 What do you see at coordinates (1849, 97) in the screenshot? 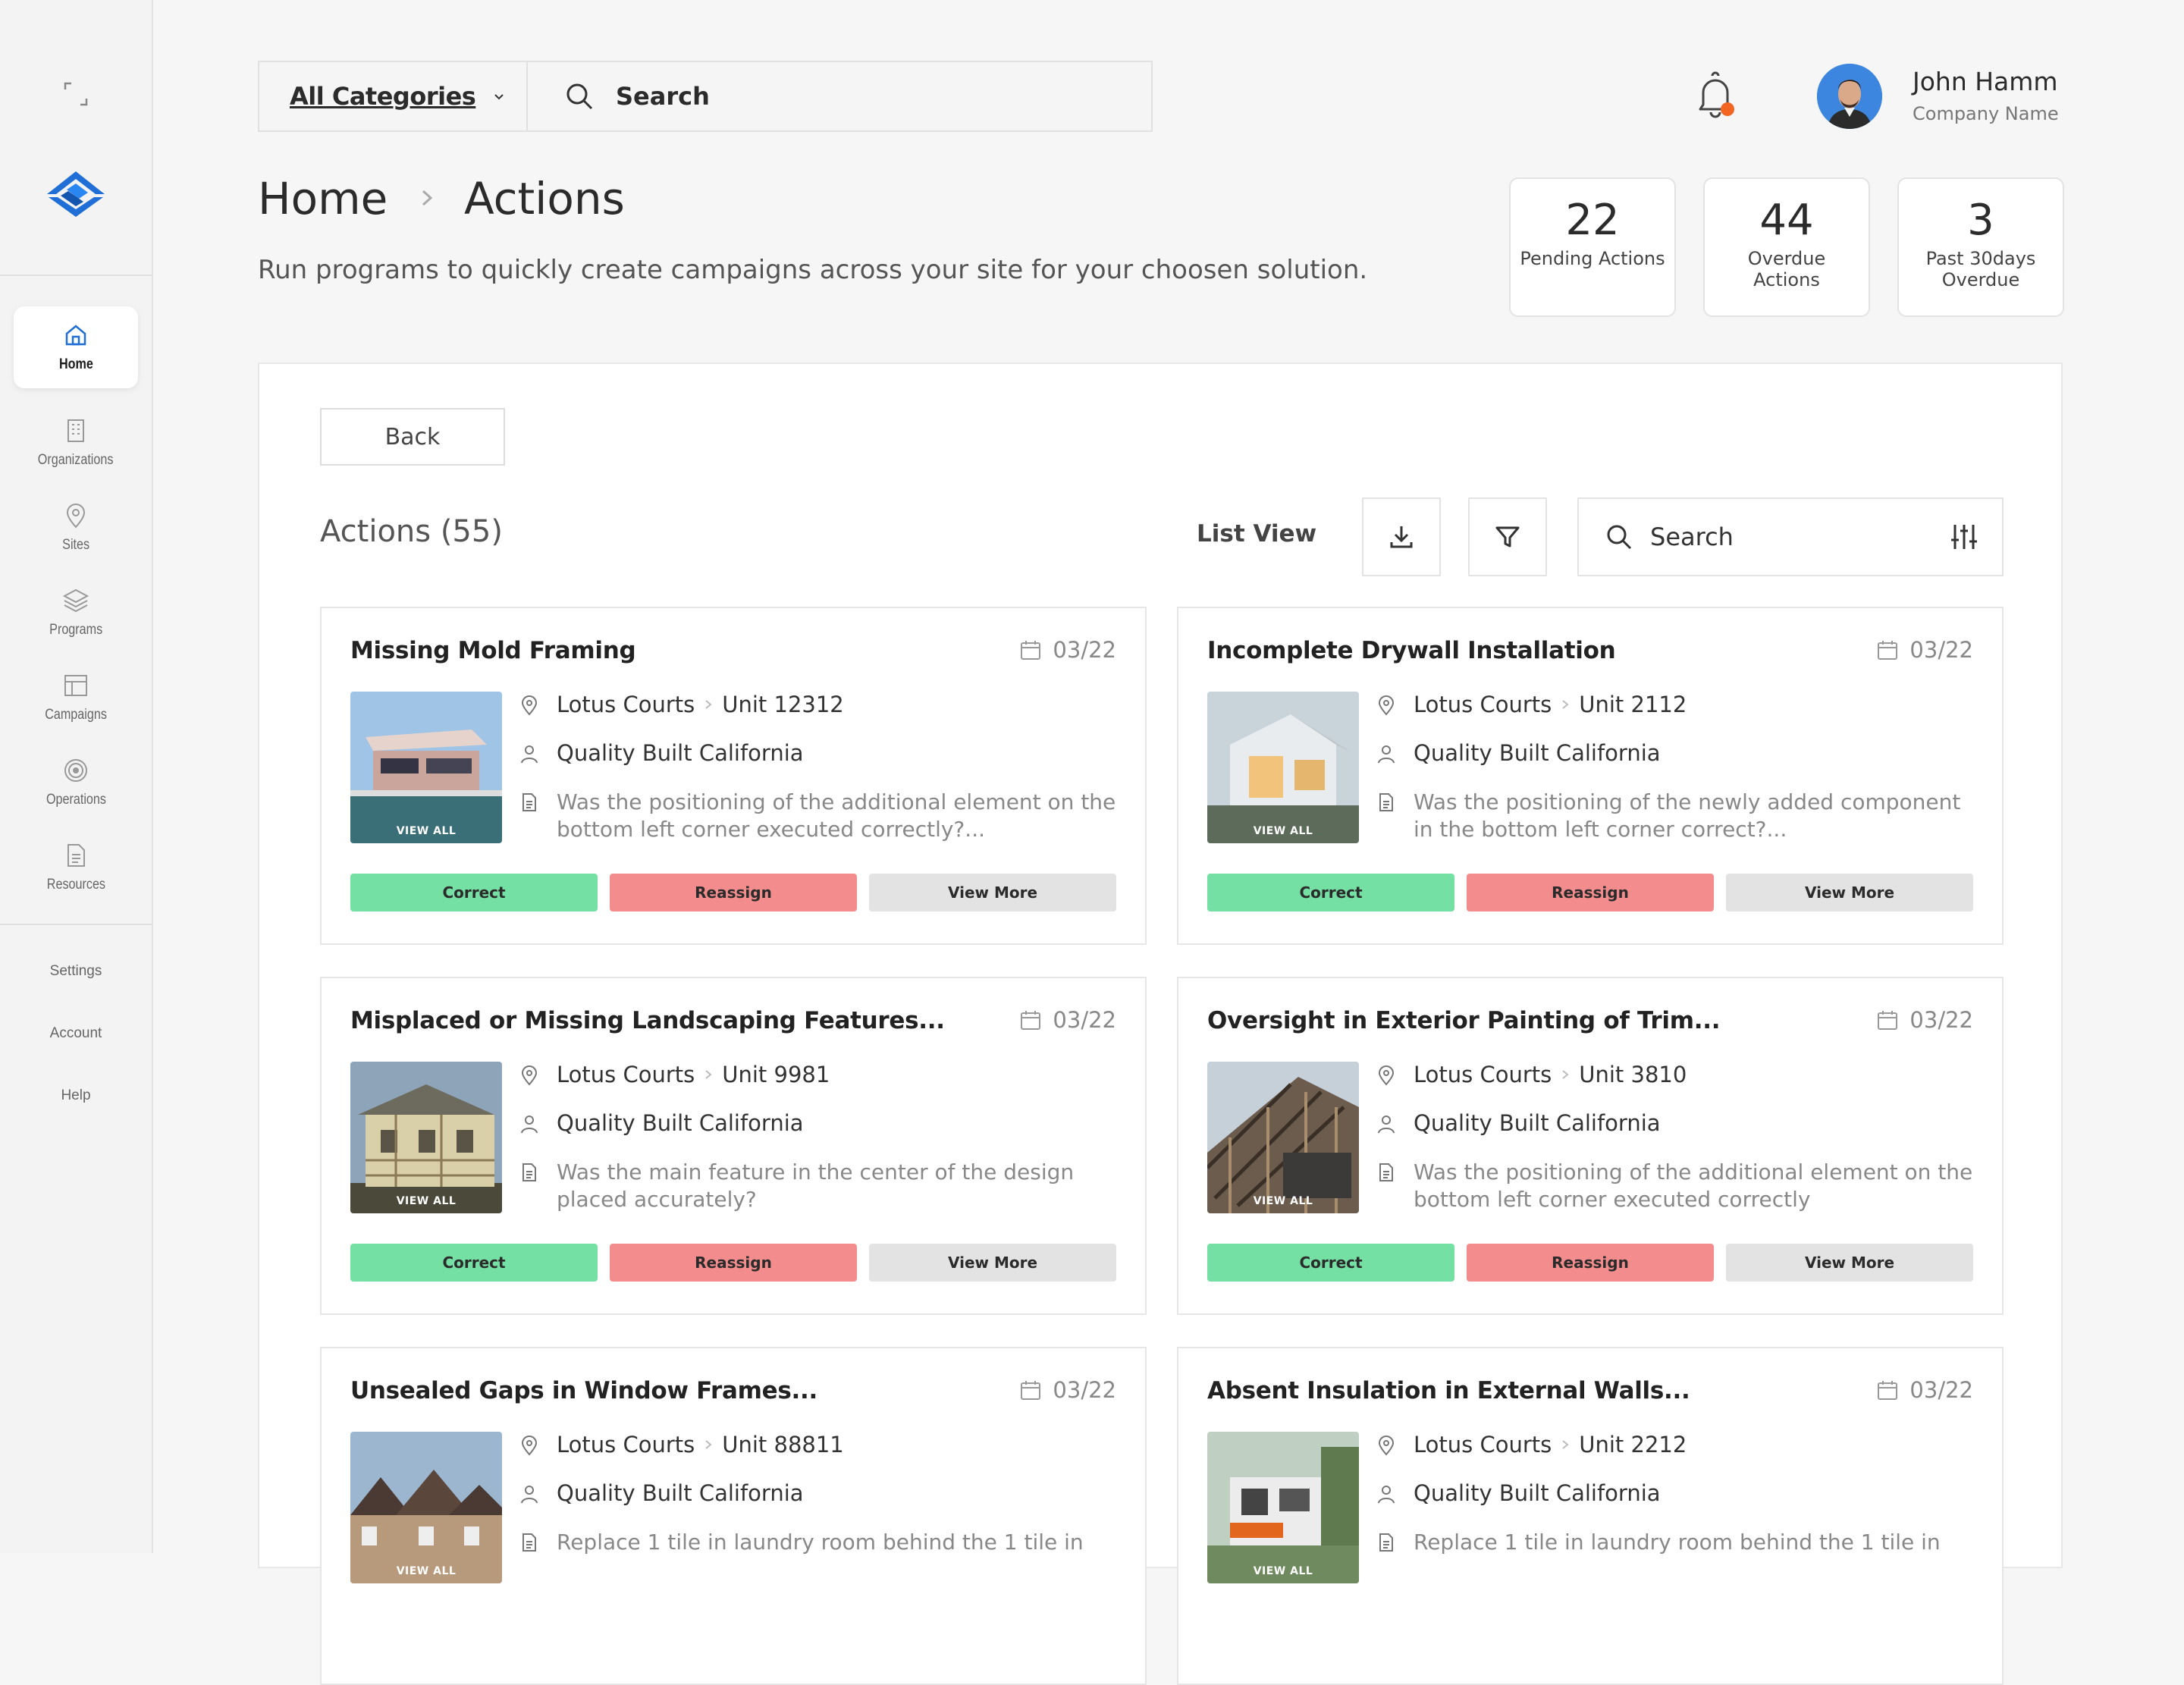
I see `avatar` at bounding box center [1849, 97].